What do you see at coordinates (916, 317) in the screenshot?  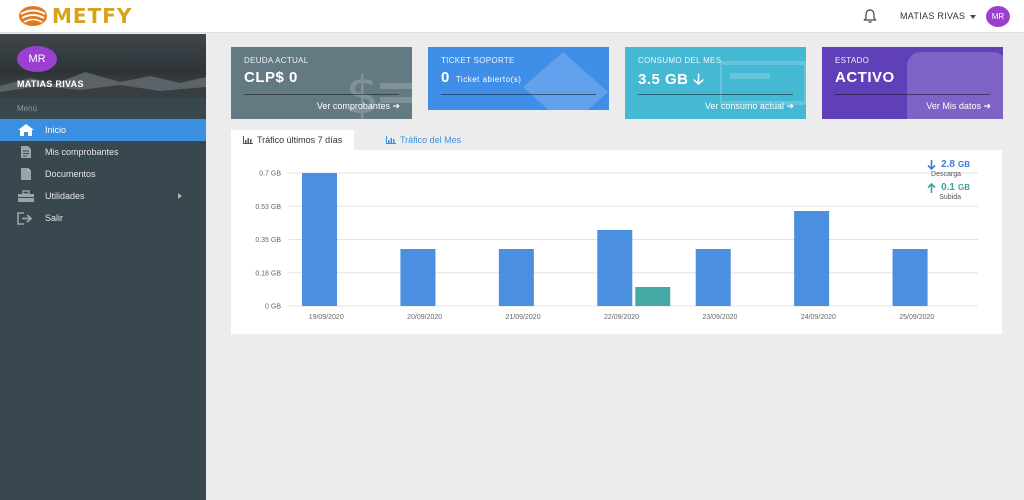 I see `x-tick-label: 25/09/2020` at bounding box center [916, 317].